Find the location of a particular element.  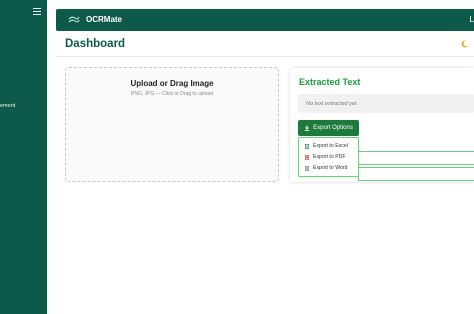

menu-item-export-excel: Export to Excel is located at coordinates (326, 146).